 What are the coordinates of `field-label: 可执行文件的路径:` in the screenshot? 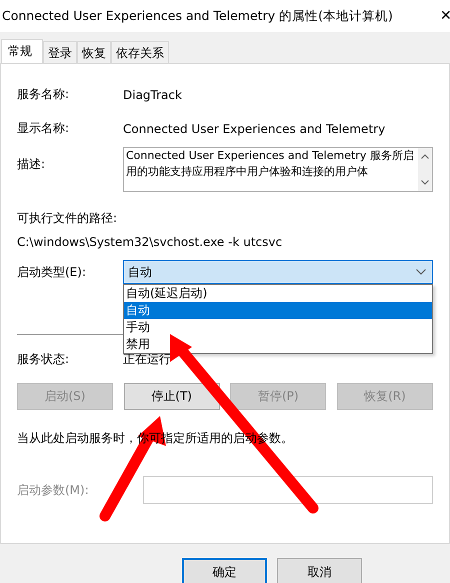 It's located at (67, 218).